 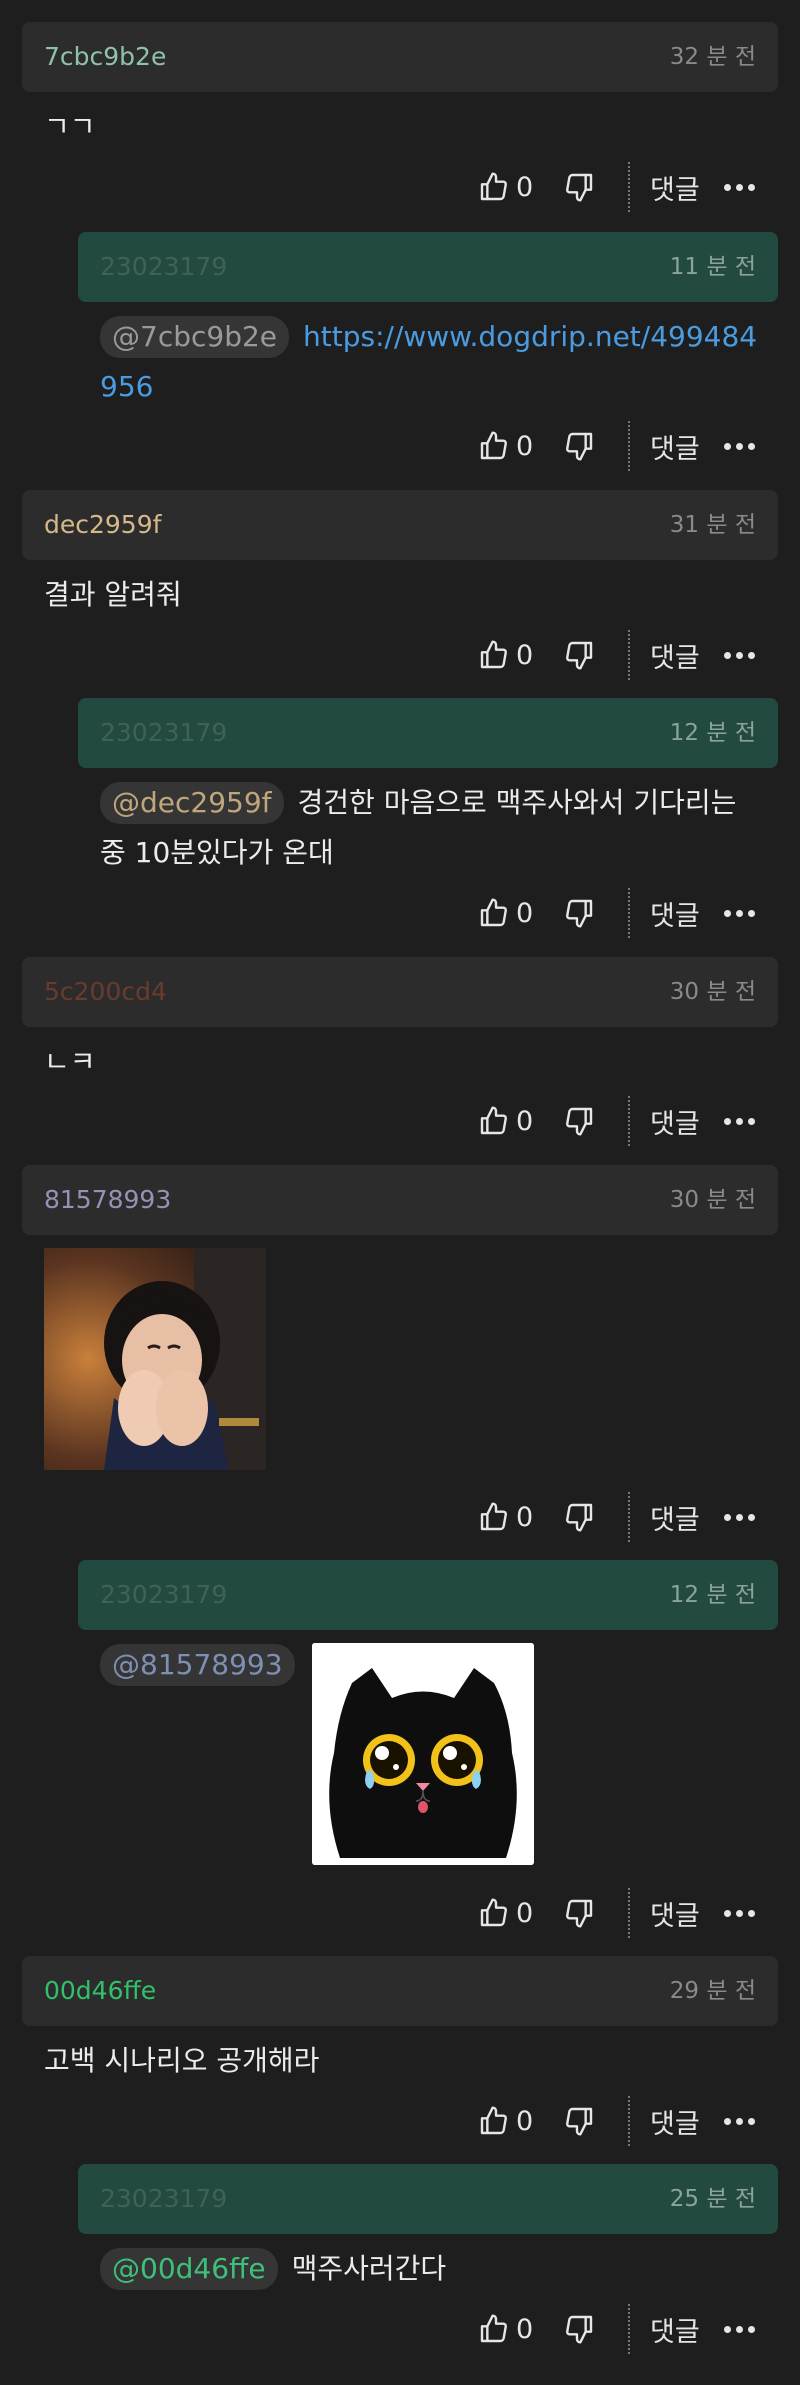 I want to click on crying-black-cat-sticker, so click(x=423, y=1754).